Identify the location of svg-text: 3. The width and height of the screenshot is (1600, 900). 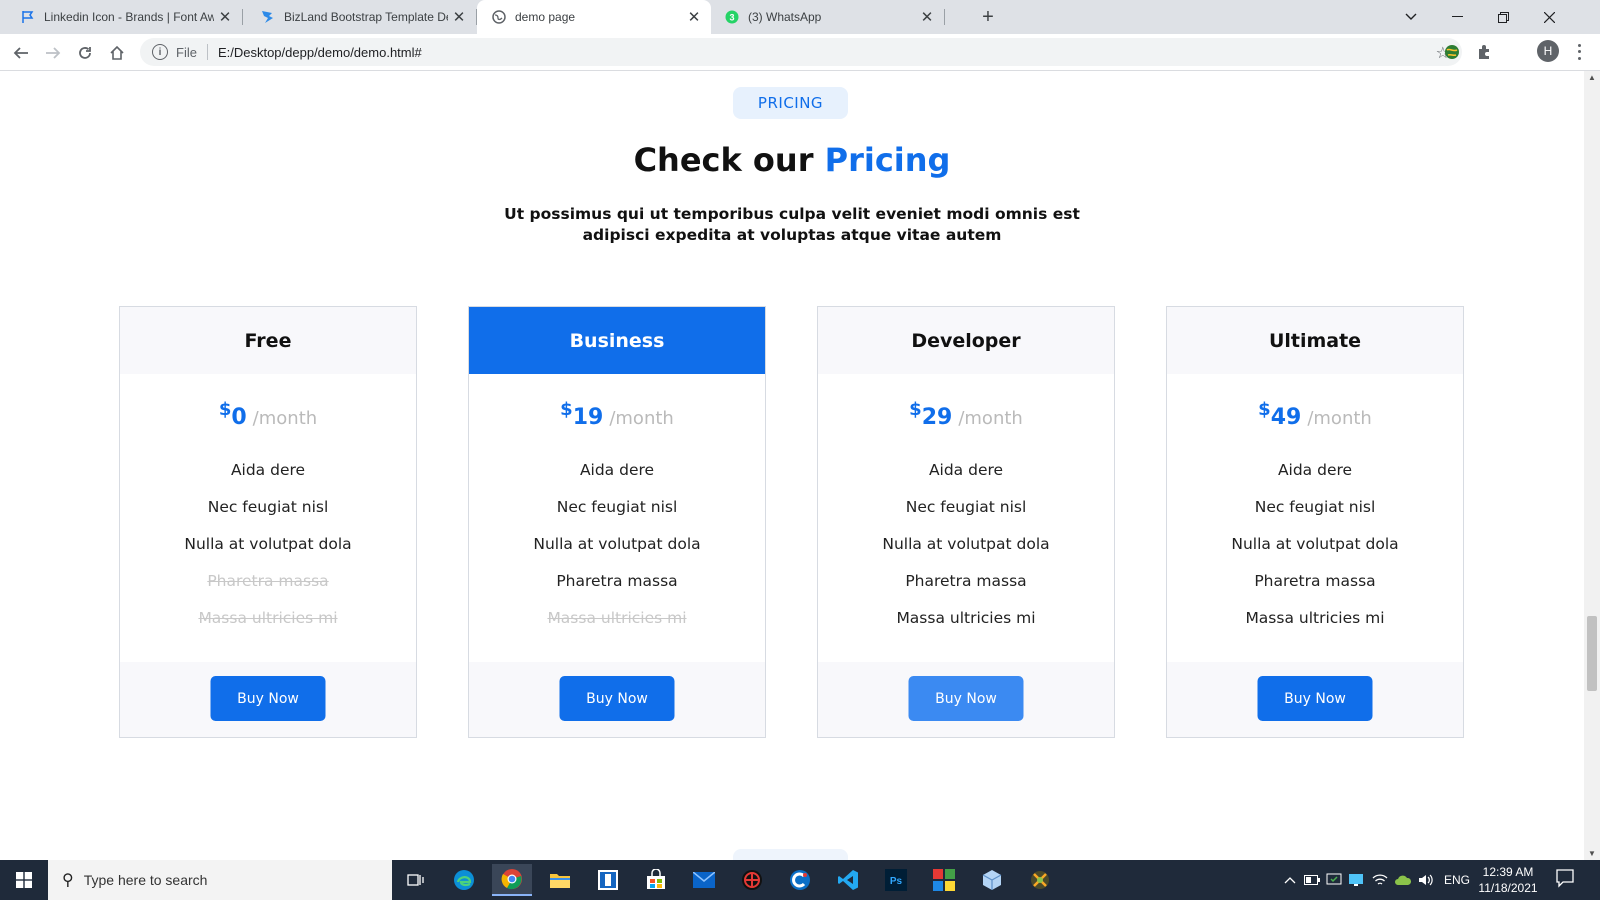
(731, 18).